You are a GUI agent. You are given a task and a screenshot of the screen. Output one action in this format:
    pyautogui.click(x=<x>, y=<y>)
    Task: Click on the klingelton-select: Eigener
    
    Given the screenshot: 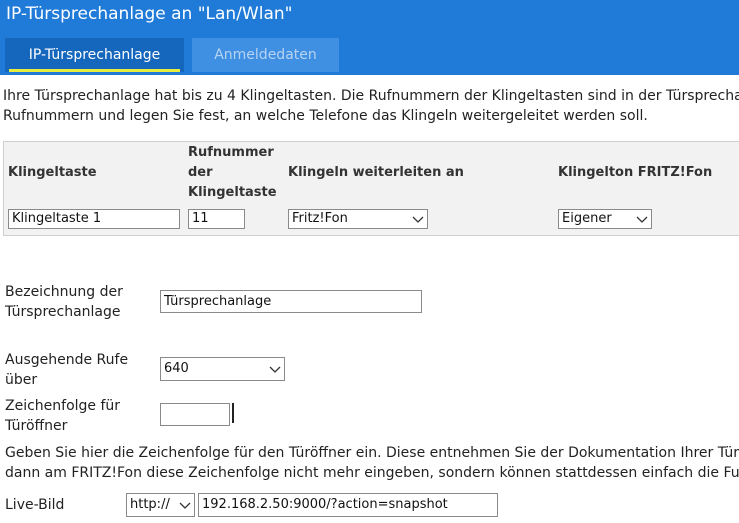 What is the action you would take?
    pyautogui.click(x=605, y=219)
    